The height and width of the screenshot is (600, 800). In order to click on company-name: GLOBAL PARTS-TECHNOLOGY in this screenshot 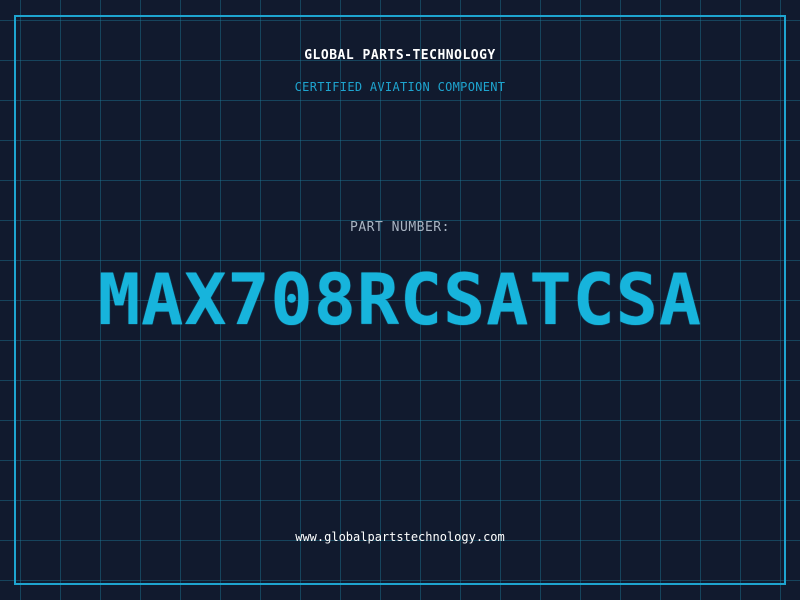, I will do `click(400, 55)`.